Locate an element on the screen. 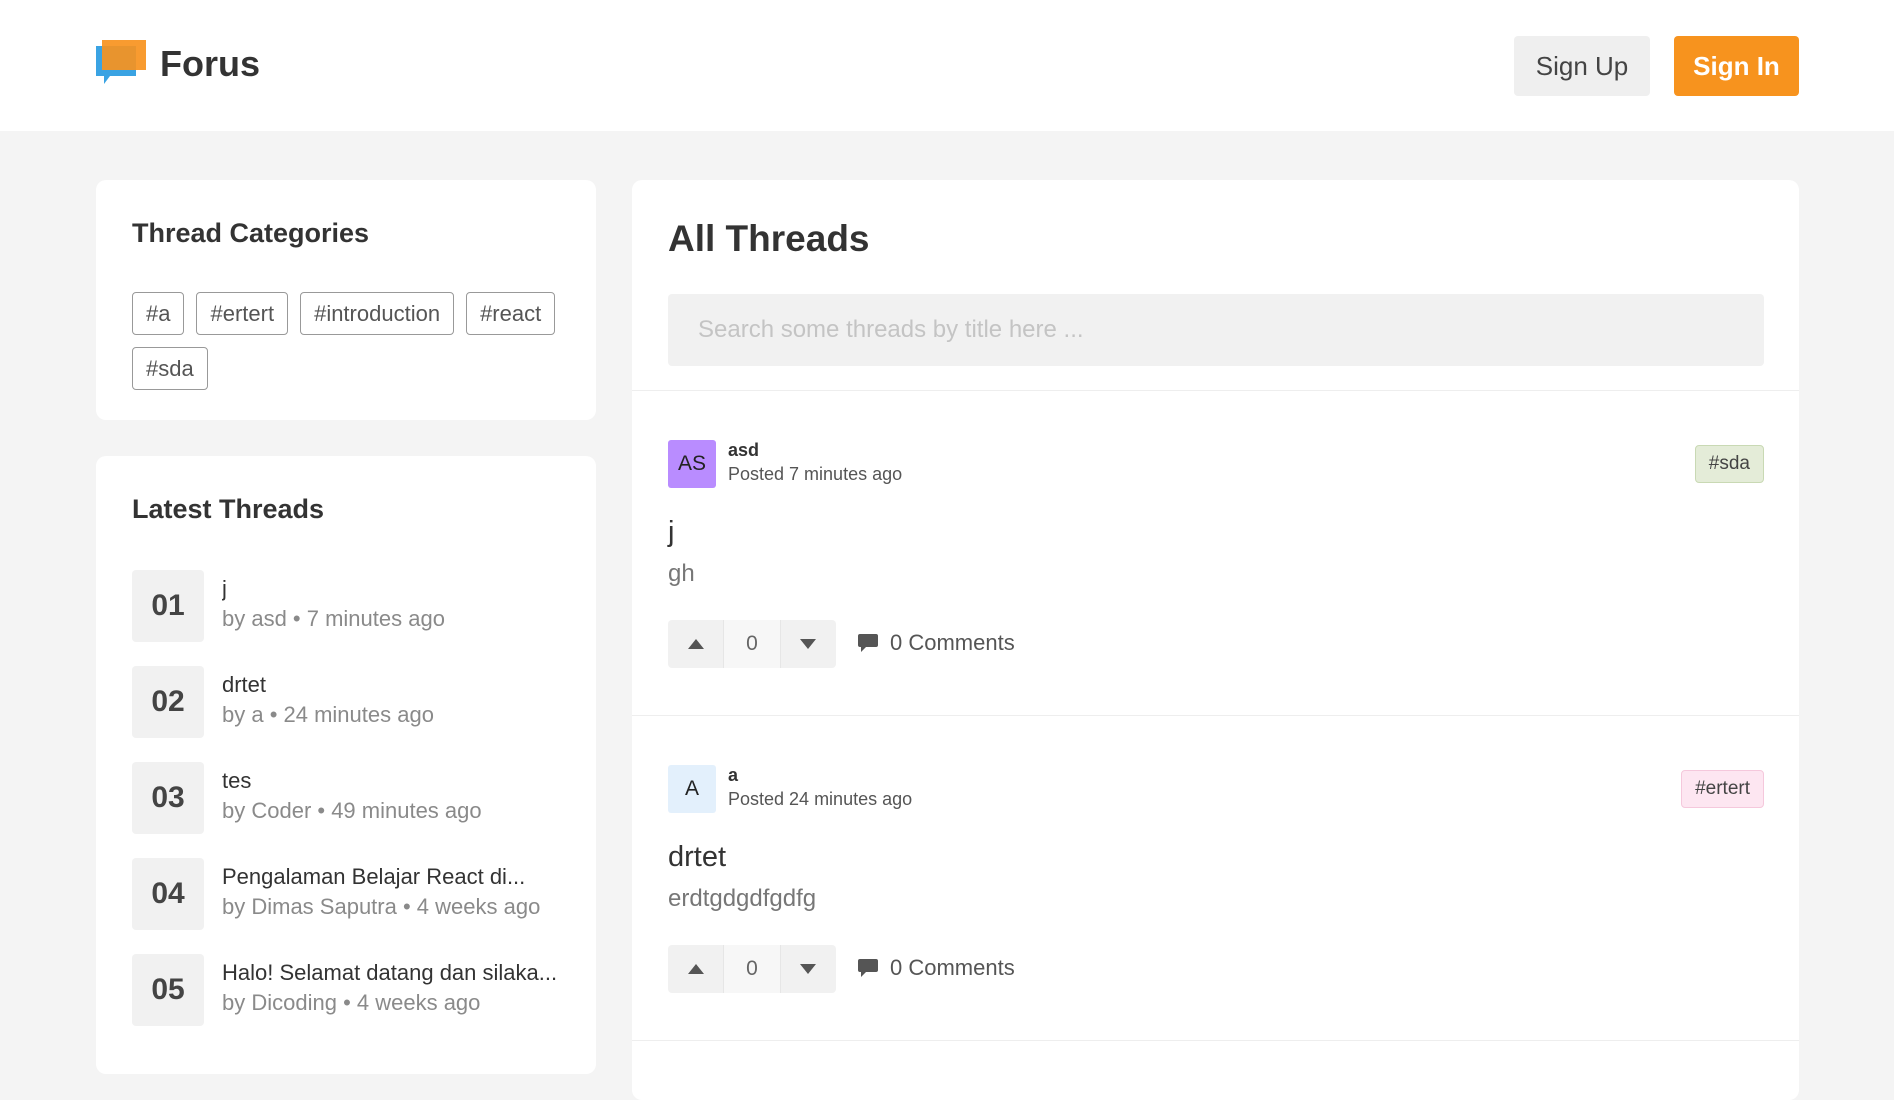 Image resolution: width=1894 pixels, height=1100 pixels. latest-thread-item: 01 j by asd • 7 minutes ago is located at coordinates (357, 618).